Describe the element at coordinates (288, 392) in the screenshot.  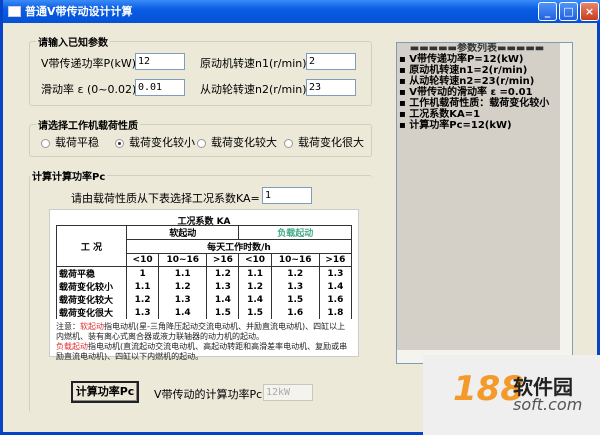
I see `result-output: 12kW` at that location.